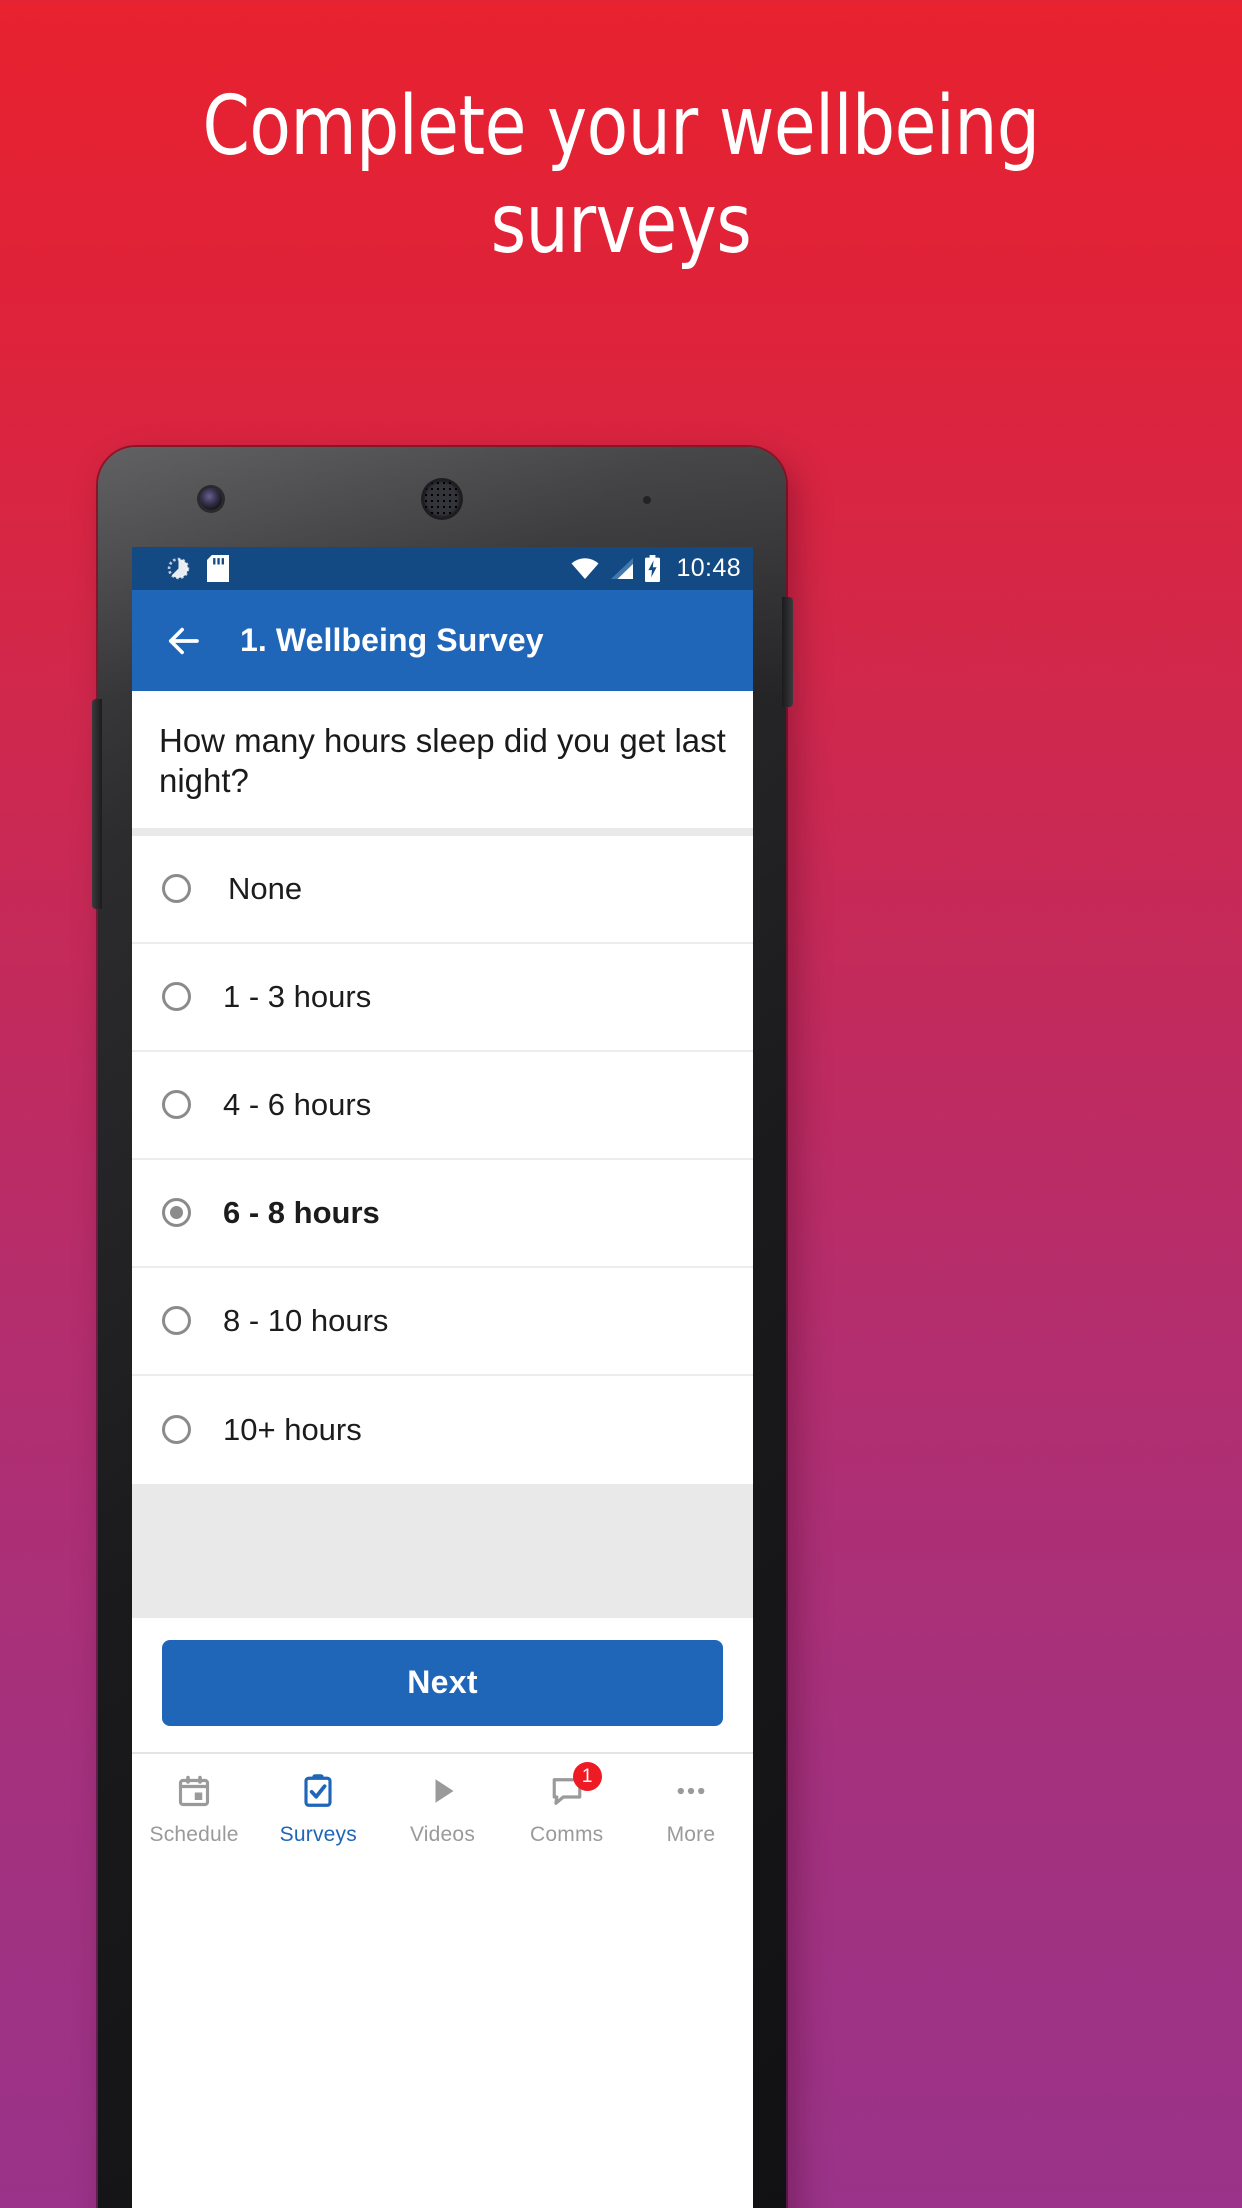 This screenshot has height=2208, width=1242. I want to click on status-bar: 10:48, so click(442, 568).